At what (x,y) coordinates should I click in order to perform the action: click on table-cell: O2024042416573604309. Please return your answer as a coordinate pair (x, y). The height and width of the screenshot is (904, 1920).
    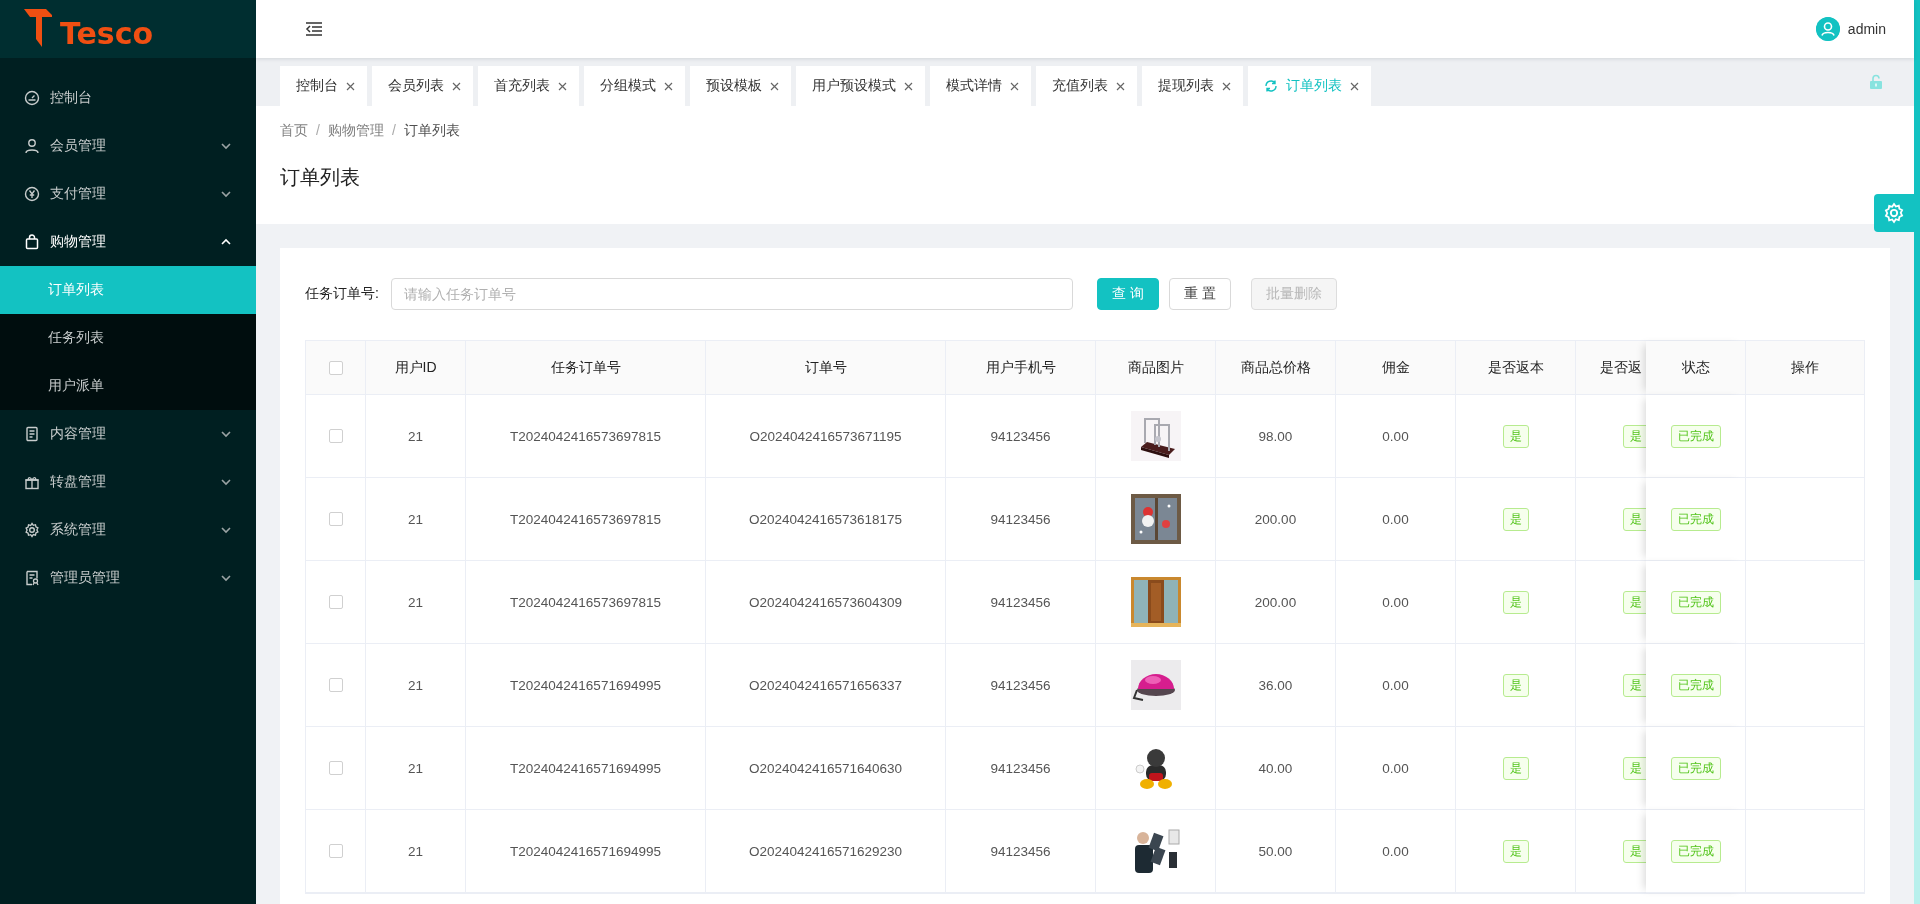
    Looking at the image, I should click on (825, 602).